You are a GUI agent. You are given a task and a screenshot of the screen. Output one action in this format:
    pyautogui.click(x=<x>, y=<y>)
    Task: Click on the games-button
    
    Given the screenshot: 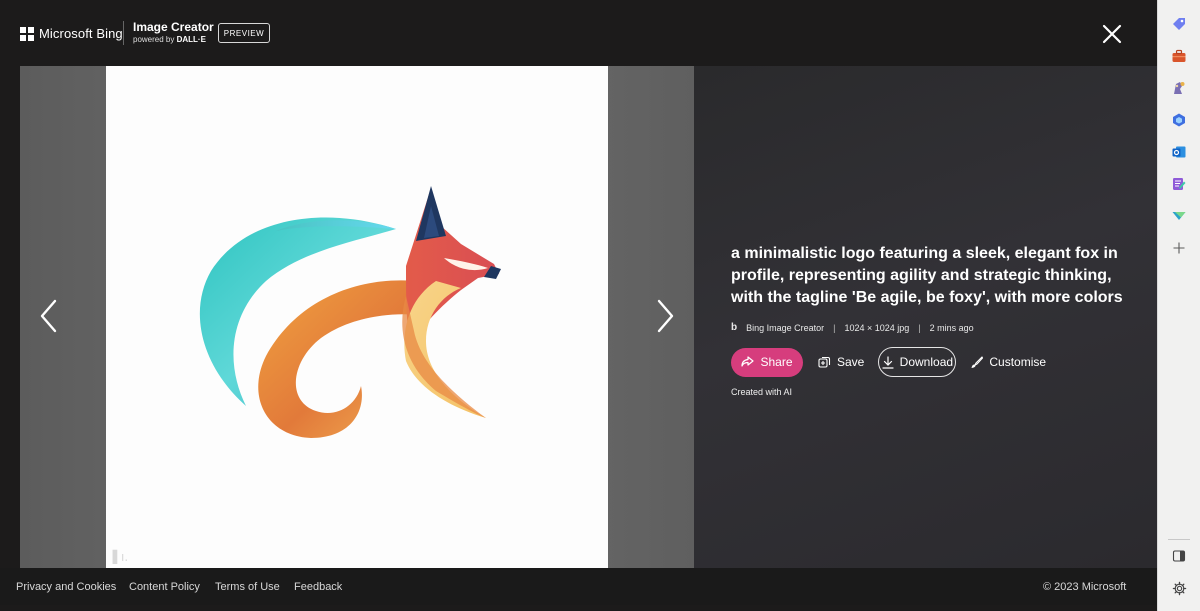 What is the action you would take?
    pyautogui.click(x=1179, y=88)
    